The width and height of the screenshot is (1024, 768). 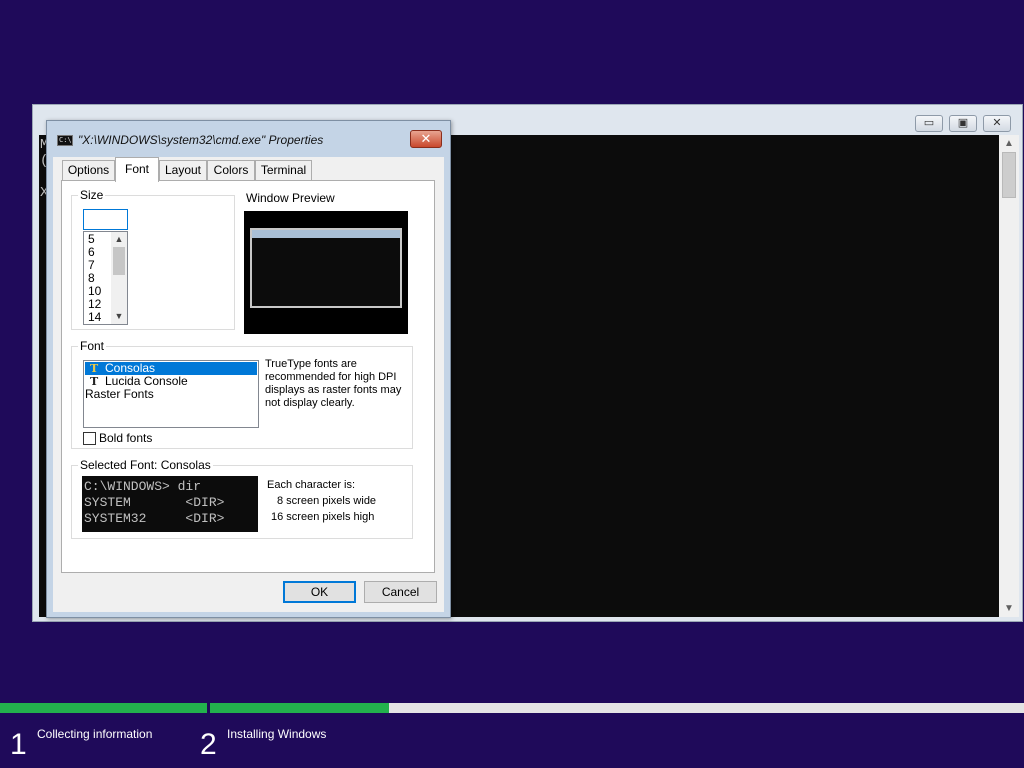 I want to click on sample-line: SYSTEM <DIR>, so click(x=154, y=502).